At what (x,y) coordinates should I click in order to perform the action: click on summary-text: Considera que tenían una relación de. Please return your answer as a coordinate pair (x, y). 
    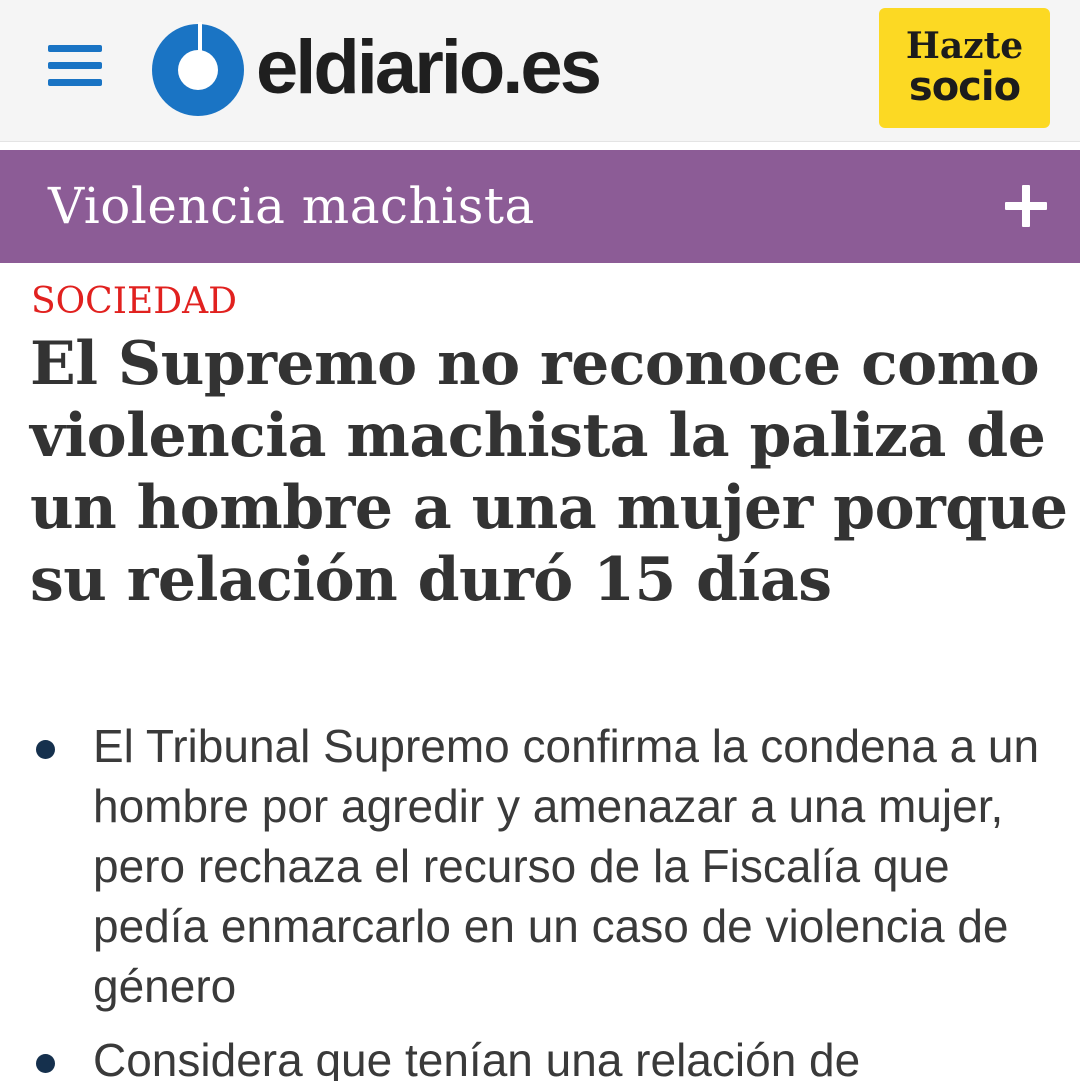
    Looking at the image, I should click on (477, 1057).